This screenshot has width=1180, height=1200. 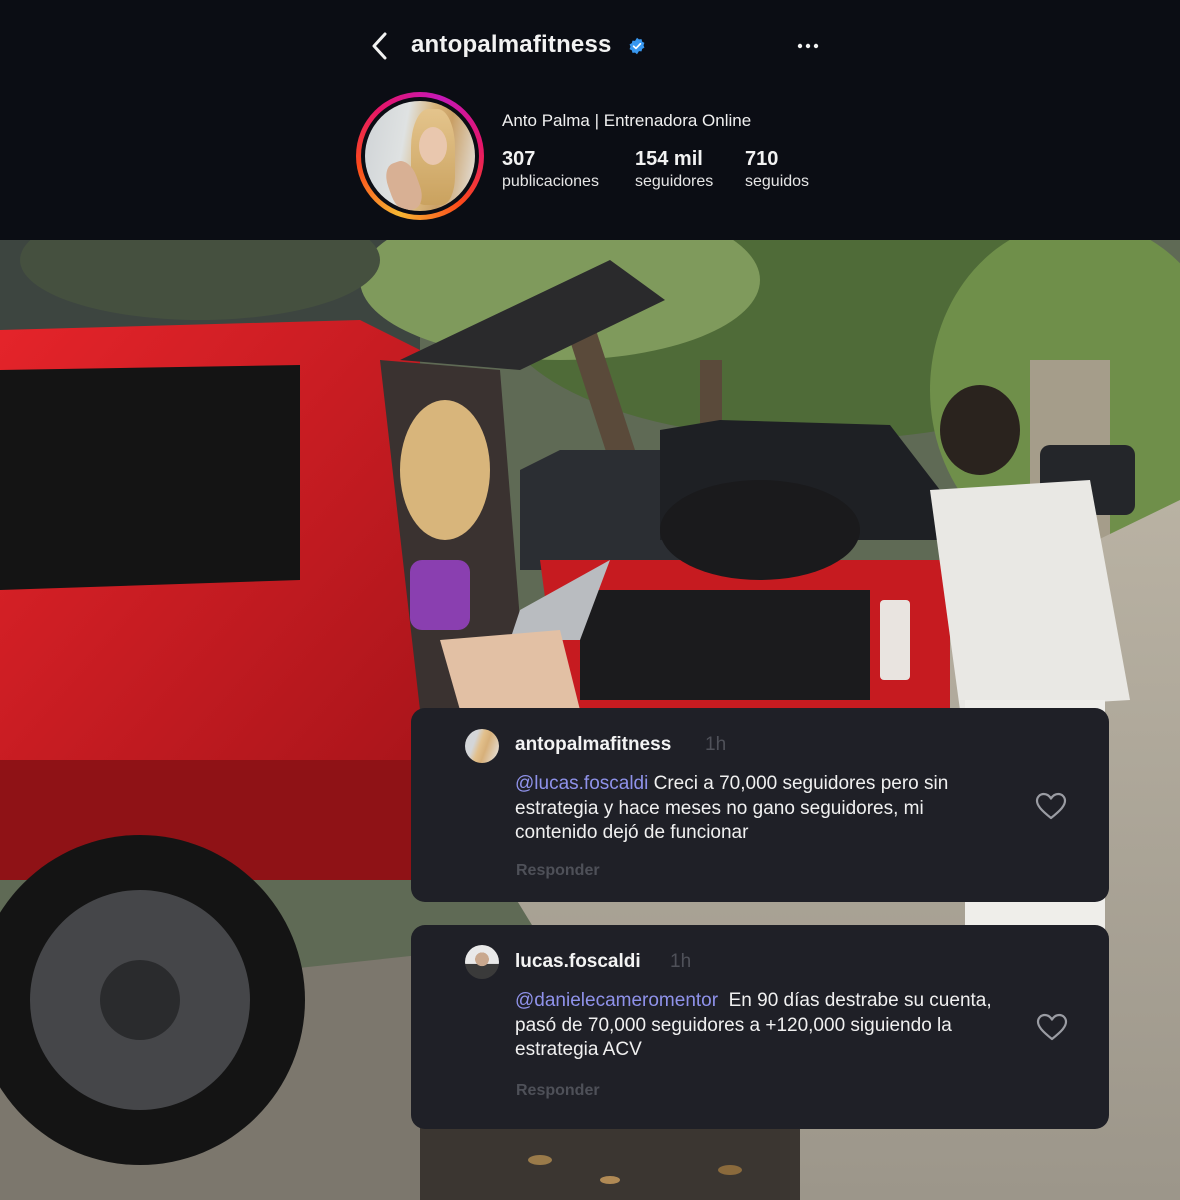 I want to click on profile-avatar-story-ring, so click(x=420, y=156).